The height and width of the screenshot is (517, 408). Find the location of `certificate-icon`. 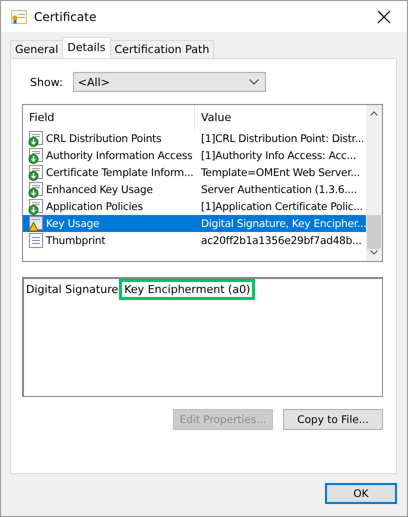

certificate-icon is located at coordinates (19, 17).